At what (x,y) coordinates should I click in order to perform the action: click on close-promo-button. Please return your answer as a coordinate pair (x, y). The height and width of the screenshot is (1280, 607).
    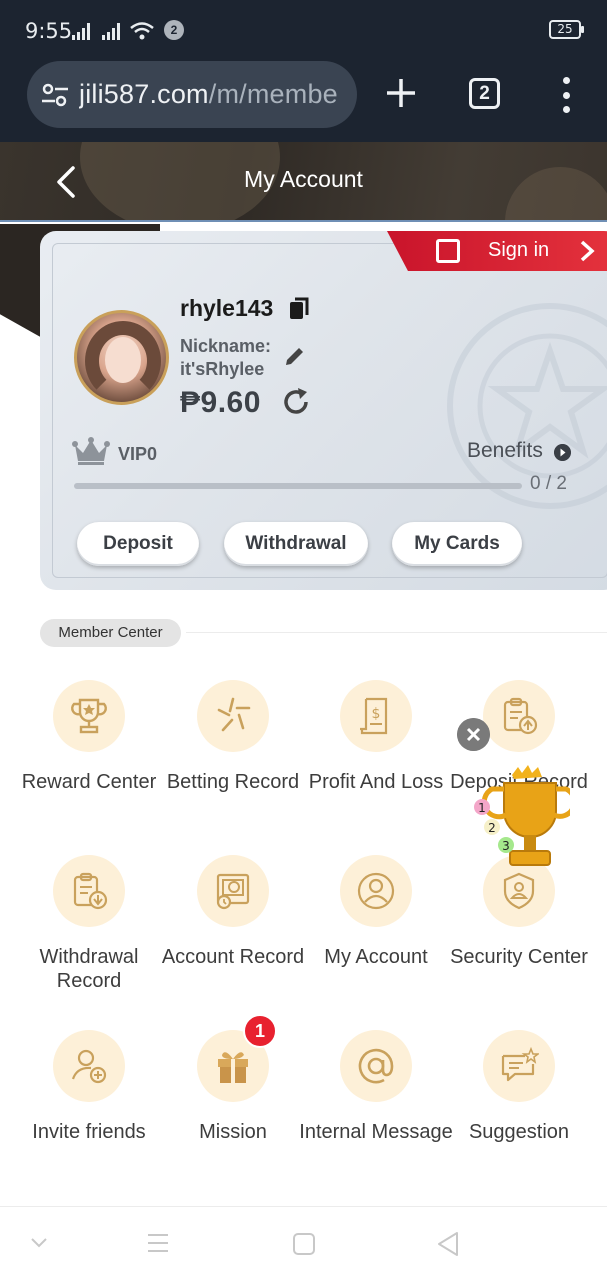
    Looking at the image, I should click on (473, 734).